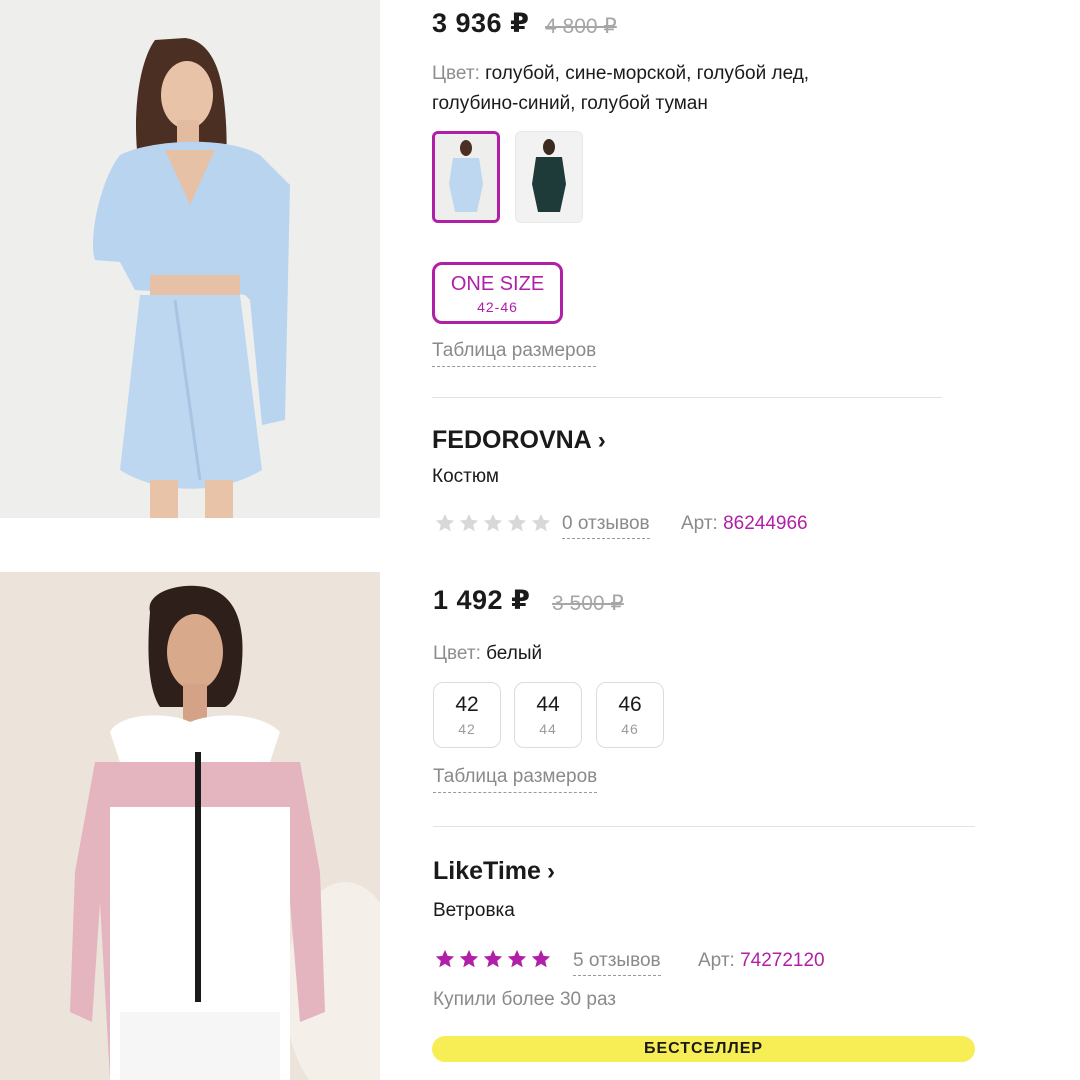 Image resolution: width=1080 pixels, height=1080 pixels. Describe the element at coordinates (474, 910) in the screenshot. I see `product2-type: Ветровка` at that location.